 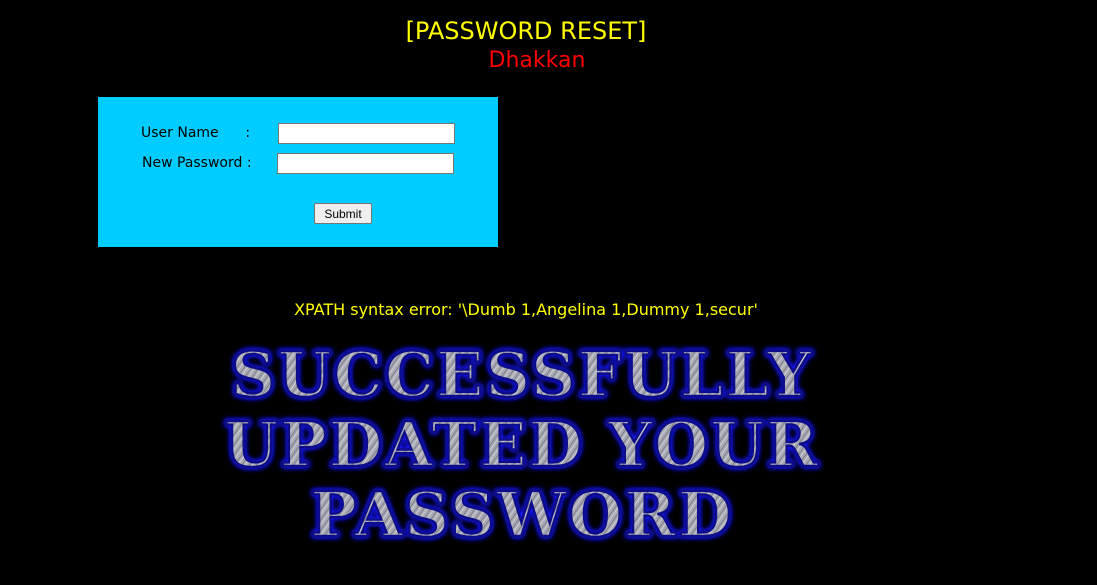 What do you see at coordinates (526, 31) in the screenshot?
I see `page-title: [PASSWORD RESET]` at bounding box center [526, 31].